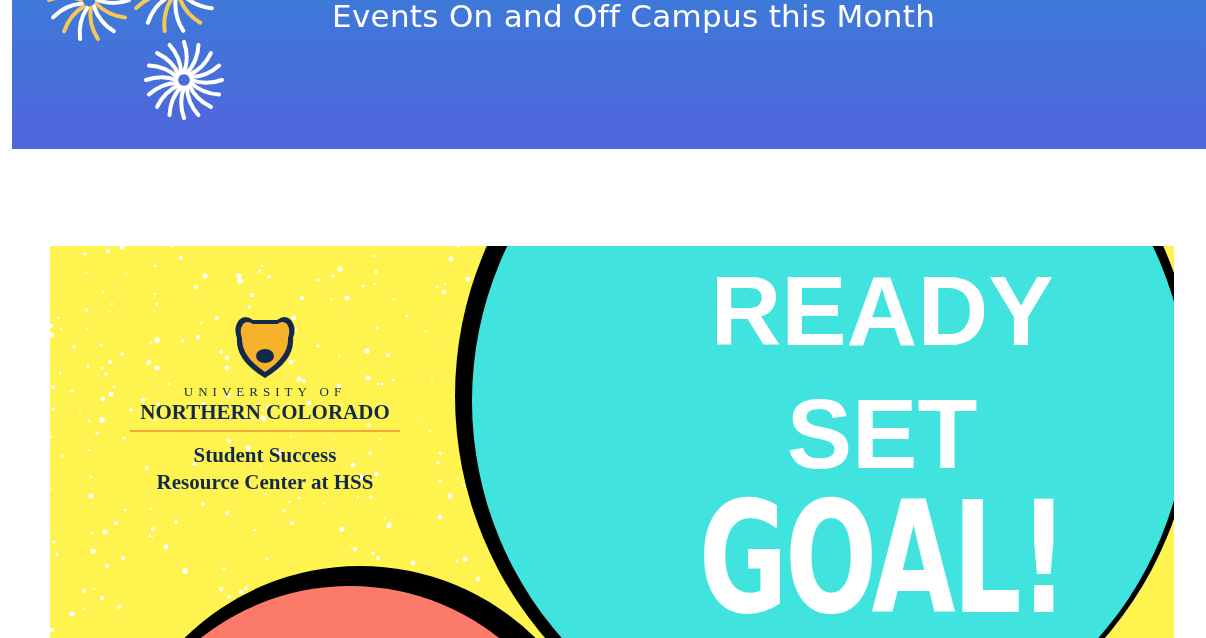 Image resolution: width=1206 pixels, height=638 pixels. What do you see at coordinates (634, 17) in the screenshot?
I see `banner-heading: Events On and Off Campus this Month` at bounding box center [634, 17].